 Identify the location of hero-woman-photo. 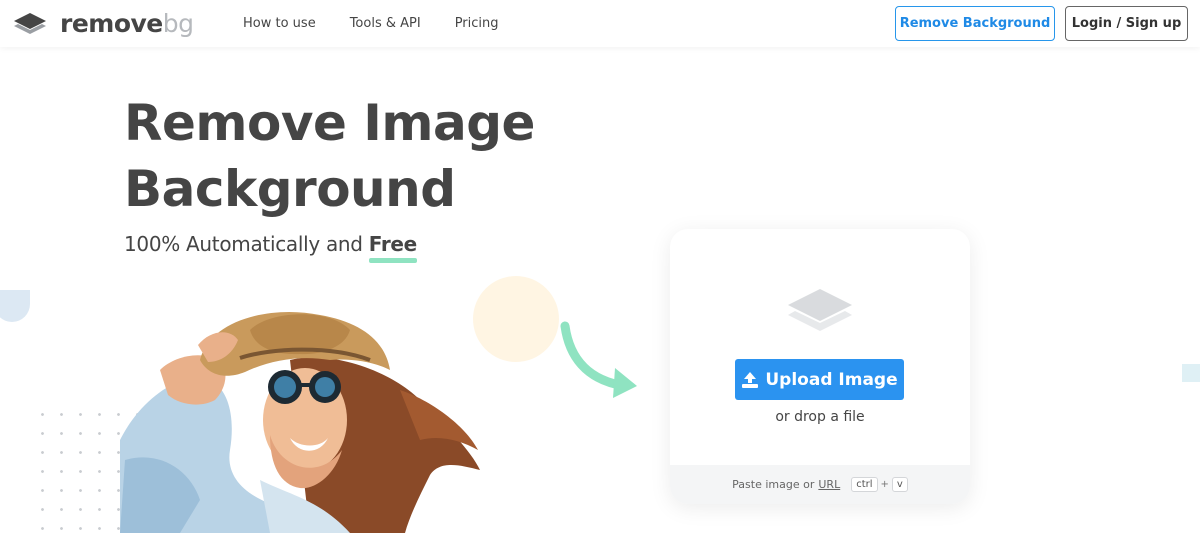
(300, 422).